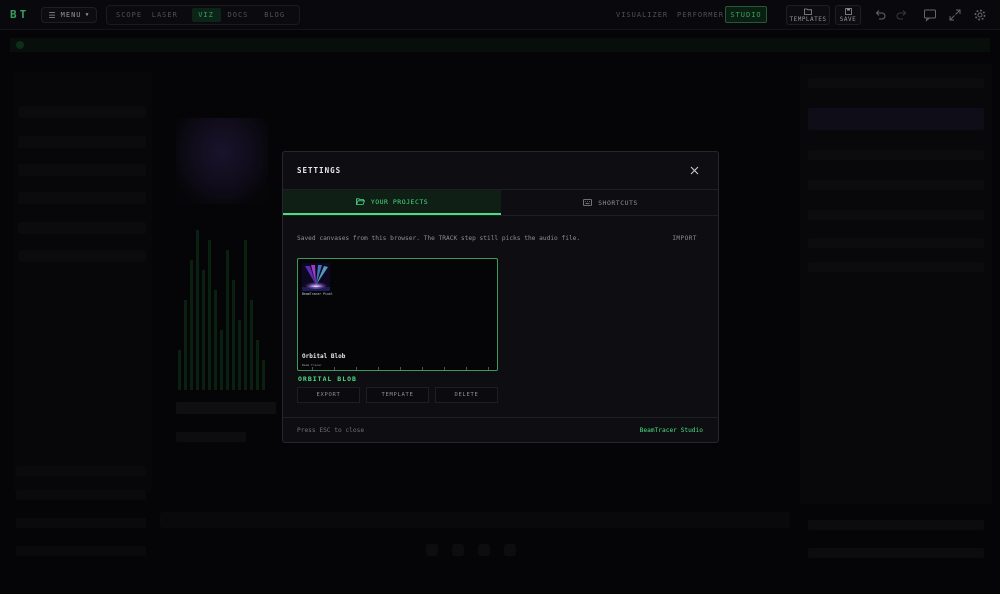 This screenshot has height=594, width=1000. I want to click on modal-tabs: YOUR PROJECTS SHORTCUTS, so click(500, 202).